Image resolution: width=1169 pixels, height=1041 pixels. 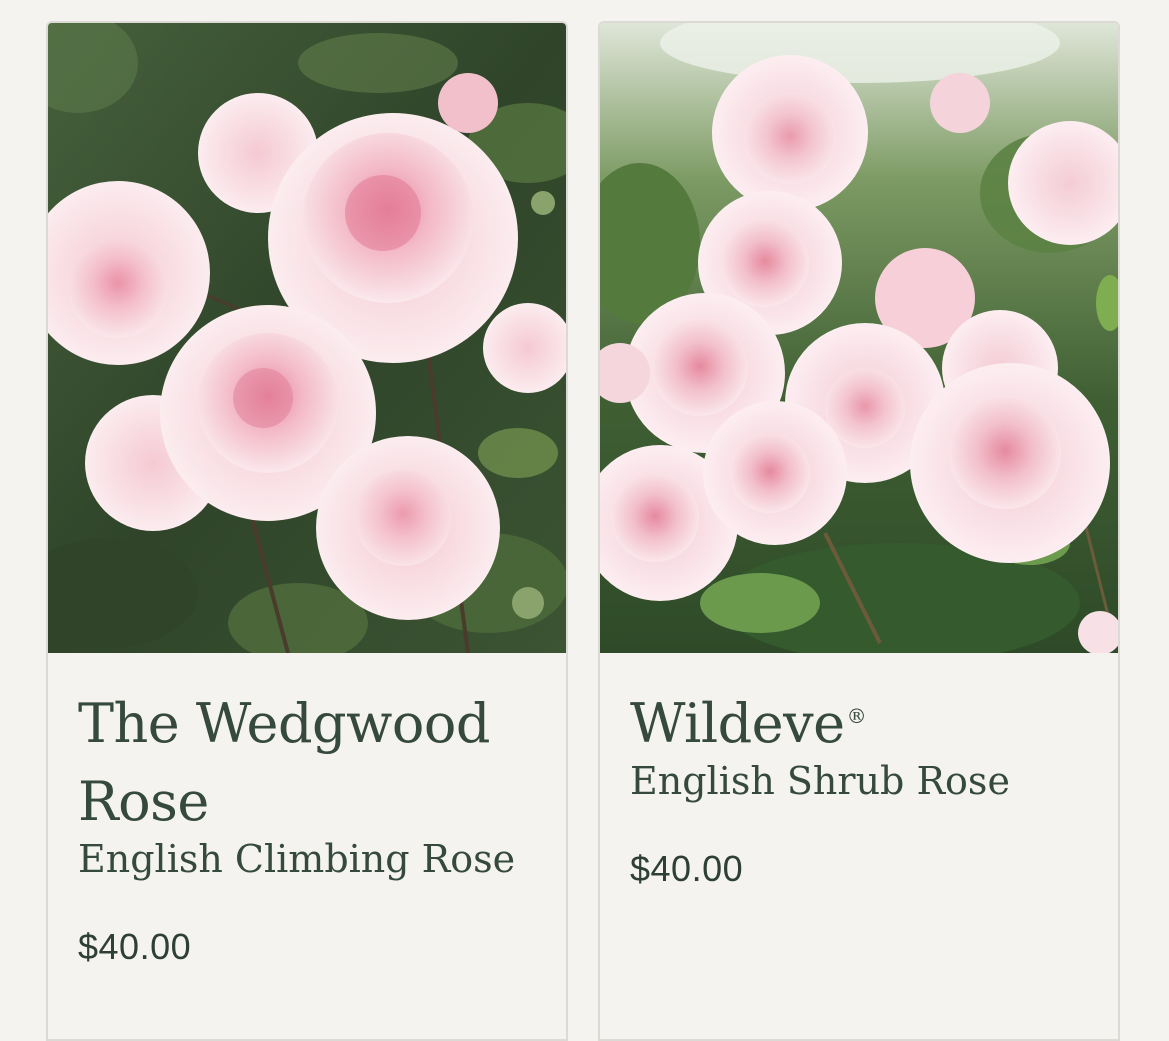 I want to click on product-info: Wildeve ® English Shrub Rose $40.00, so click(x=864, y=772).